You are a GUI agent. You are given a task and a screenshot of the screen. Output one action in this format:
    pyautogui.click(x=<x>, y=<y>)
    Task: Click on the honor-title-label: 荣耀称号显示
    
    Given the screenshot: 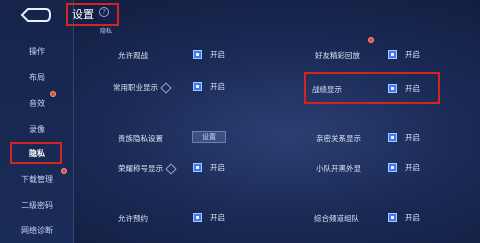 What is the action you would take?
    pyautogui.click(x=147, y=169)
    